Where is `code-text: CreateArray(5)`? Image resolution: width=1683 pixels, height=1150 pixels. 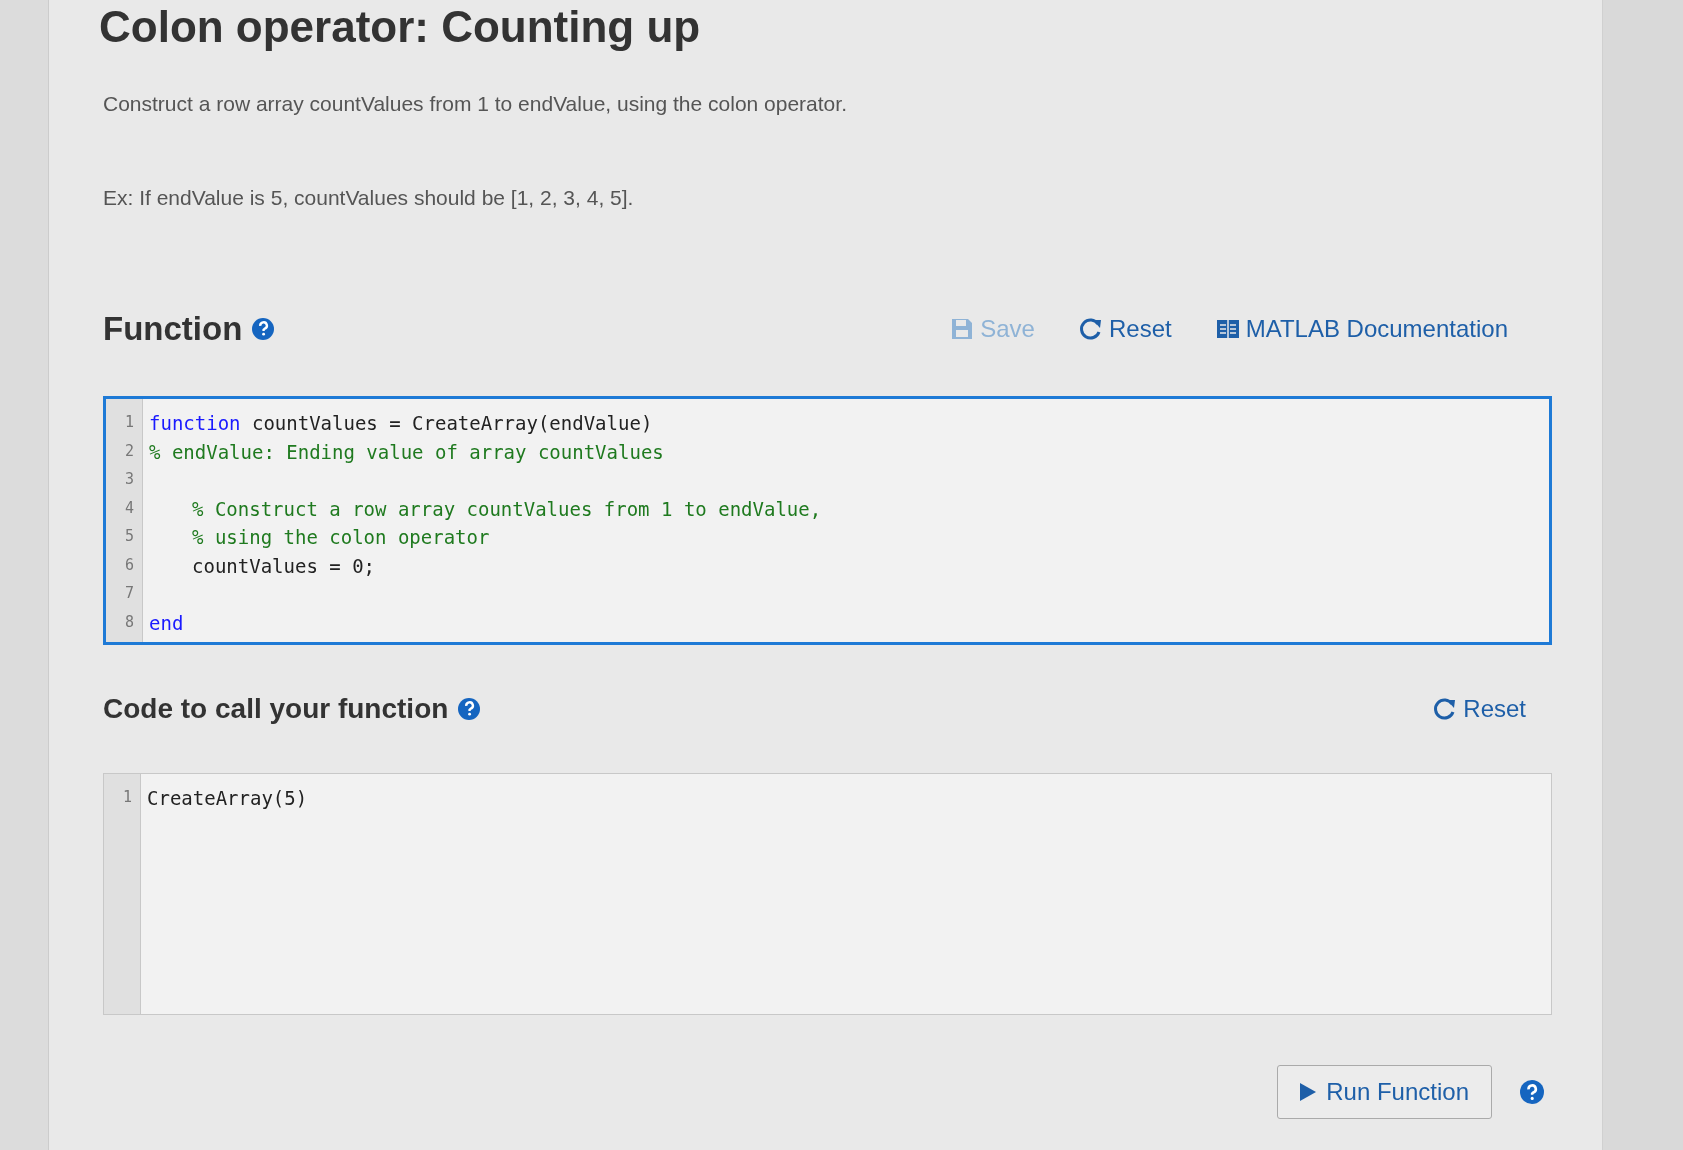
code-text: CreateArray(5) is located at coordinates (227, 798).